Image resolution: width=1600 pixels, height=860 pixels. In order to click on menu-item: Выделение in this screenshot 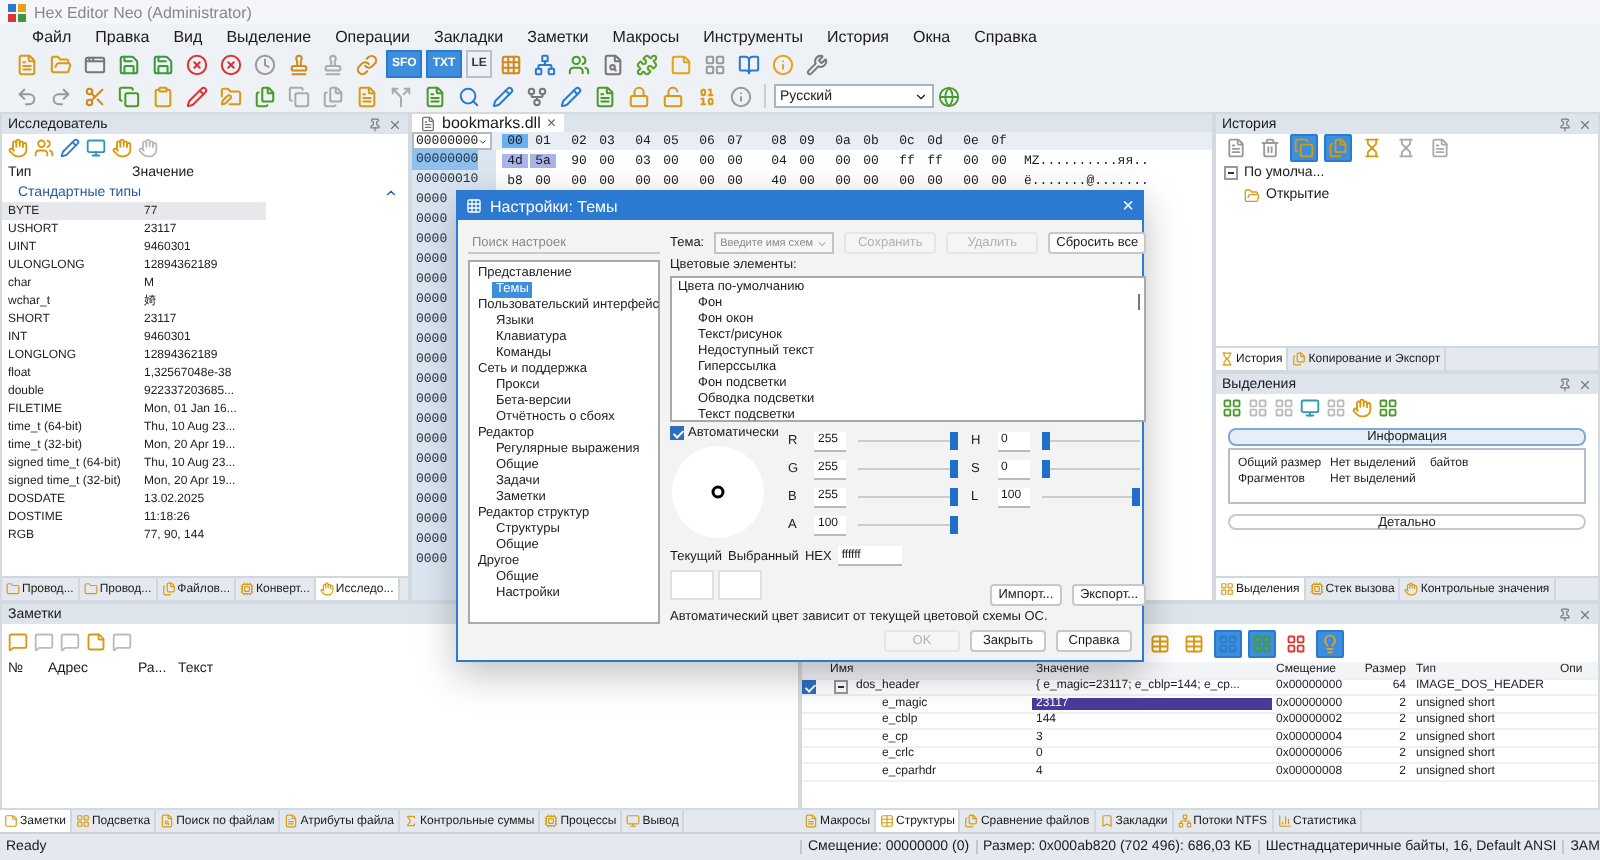, I will do `click(269, 36)`.